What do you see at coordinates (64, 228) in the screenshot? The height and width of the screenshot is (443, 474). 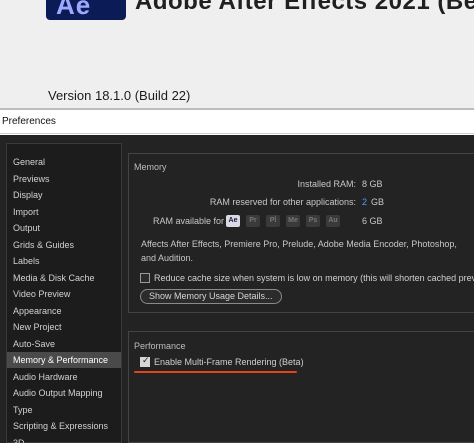 I see `nav-item-output: Output` at bounding box center [64, 228].